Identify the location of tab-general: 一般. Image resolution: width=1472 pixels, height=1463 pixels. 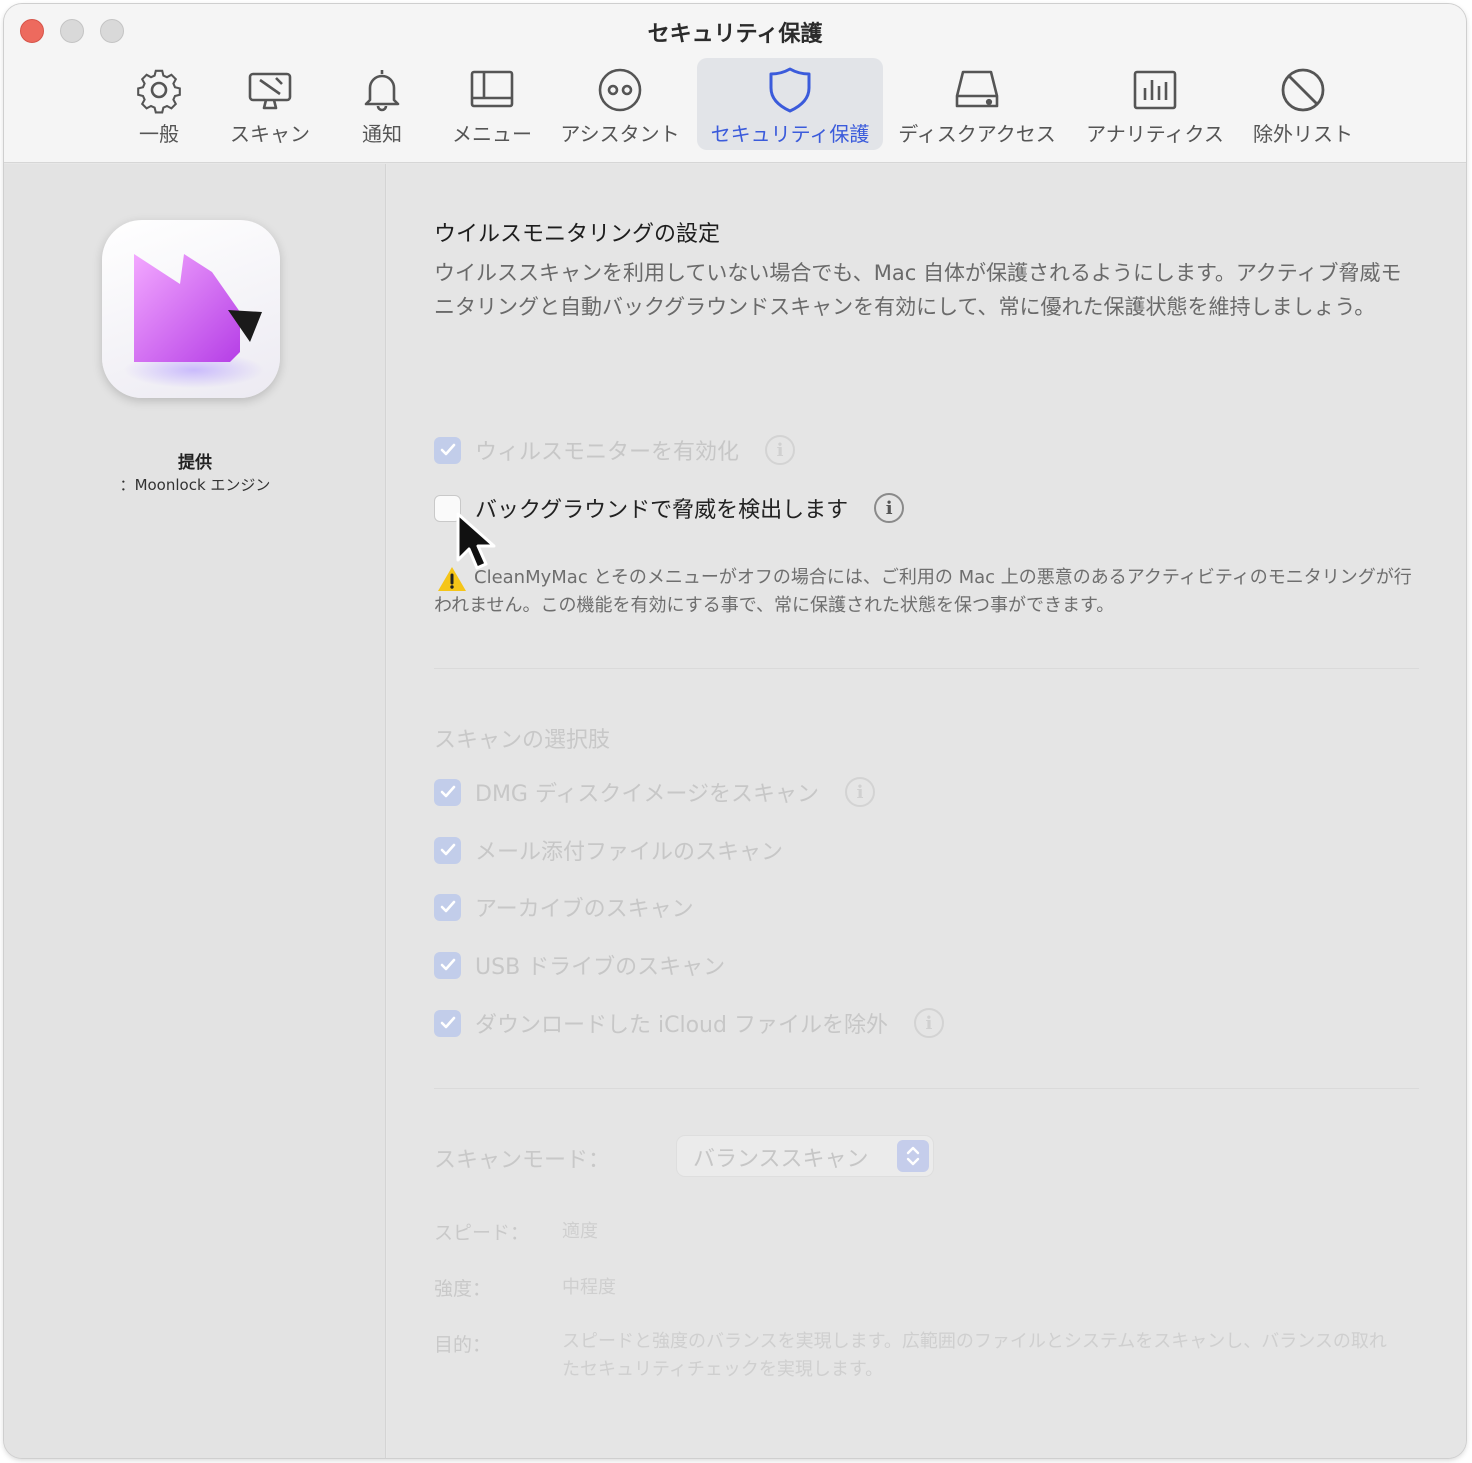
(159, 104).